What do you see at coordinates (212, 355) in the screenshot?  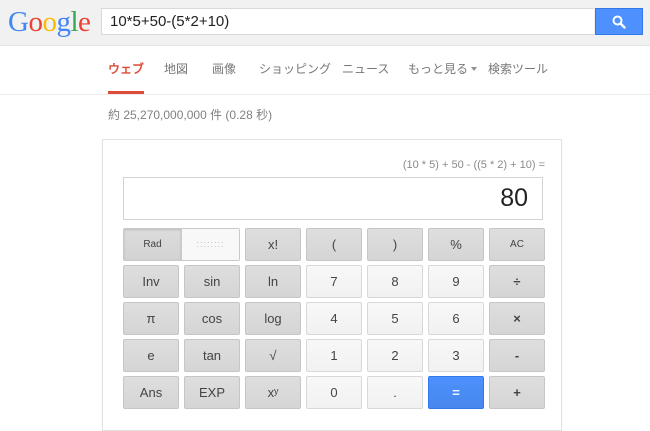 I see `tan-button: tan` at bounding box center [212, 355].